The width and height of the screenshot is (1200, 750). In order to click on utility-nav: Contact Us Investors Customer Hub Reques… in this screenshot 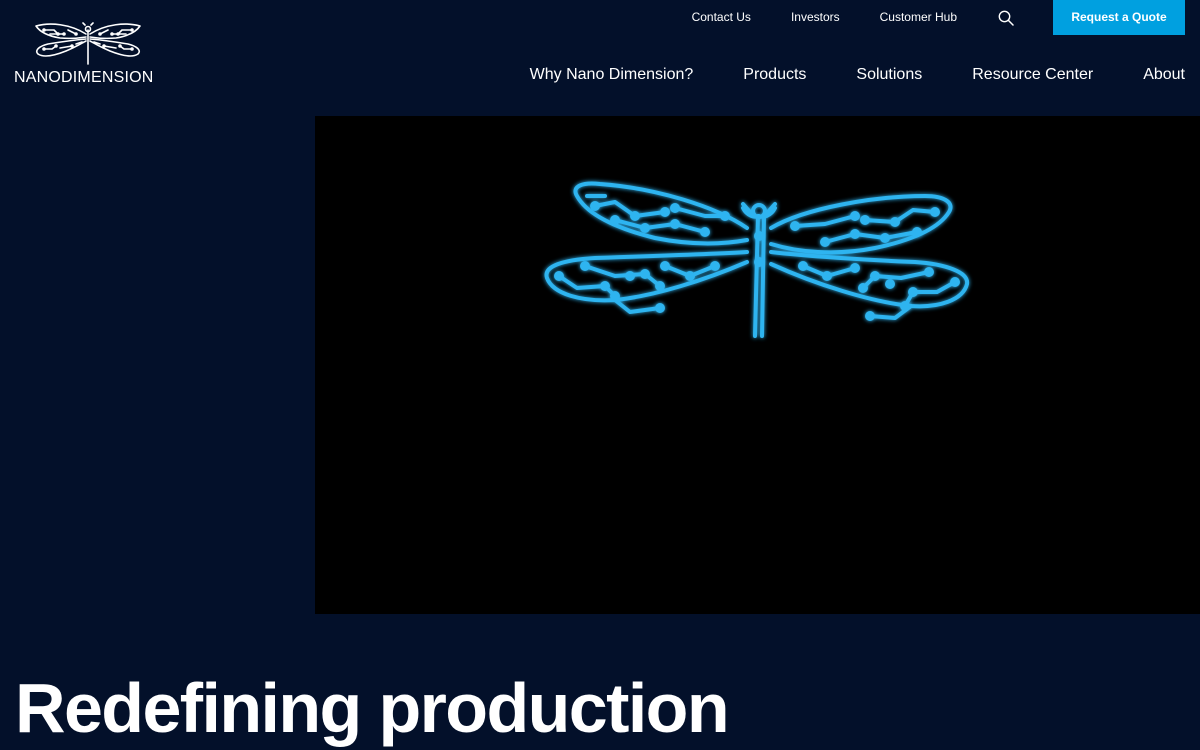, I will do `click(938, 17)`.